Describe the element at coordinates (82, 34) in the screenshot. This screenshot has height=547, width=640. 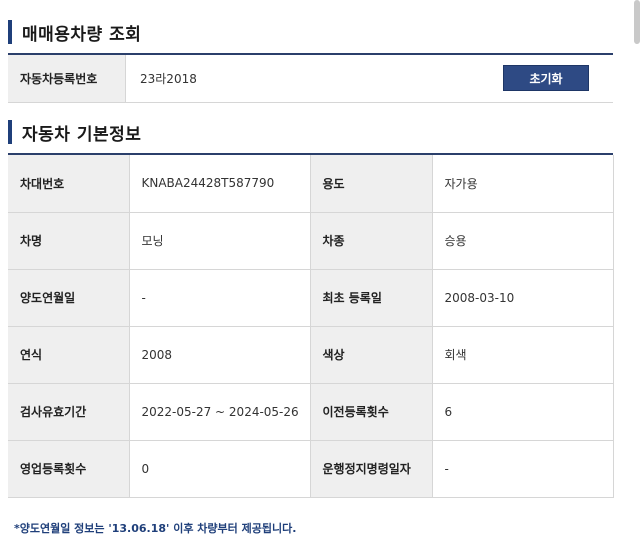
I see `lookup-title-text: 매매용차량 조회` at that location.